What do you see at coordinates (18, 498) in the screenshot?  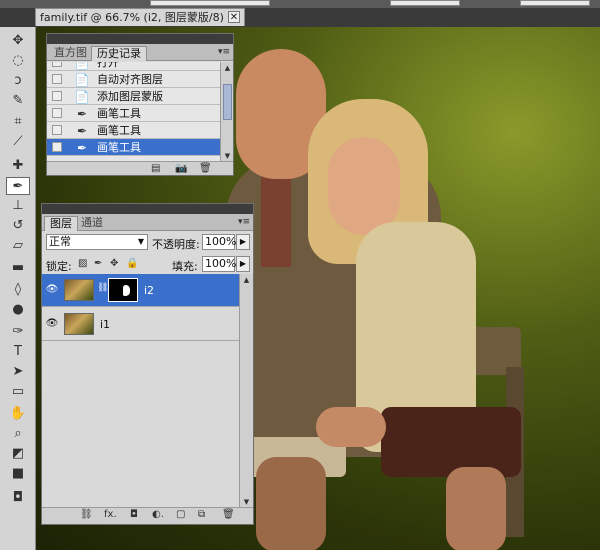 I see `quick-mask-icon: ◘` at bounding box center [18, 498].